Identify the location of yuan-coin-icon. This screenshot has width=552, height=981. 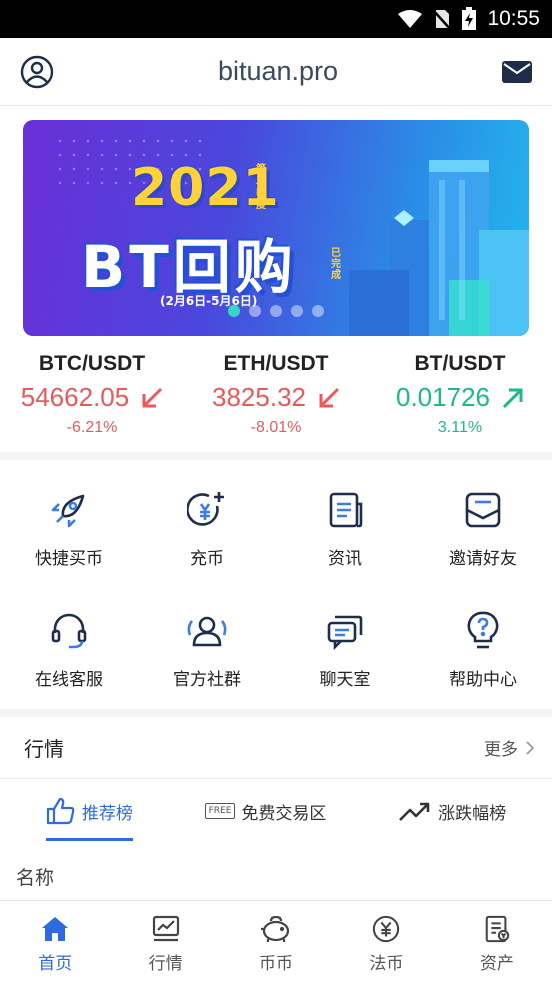
(386, 929).